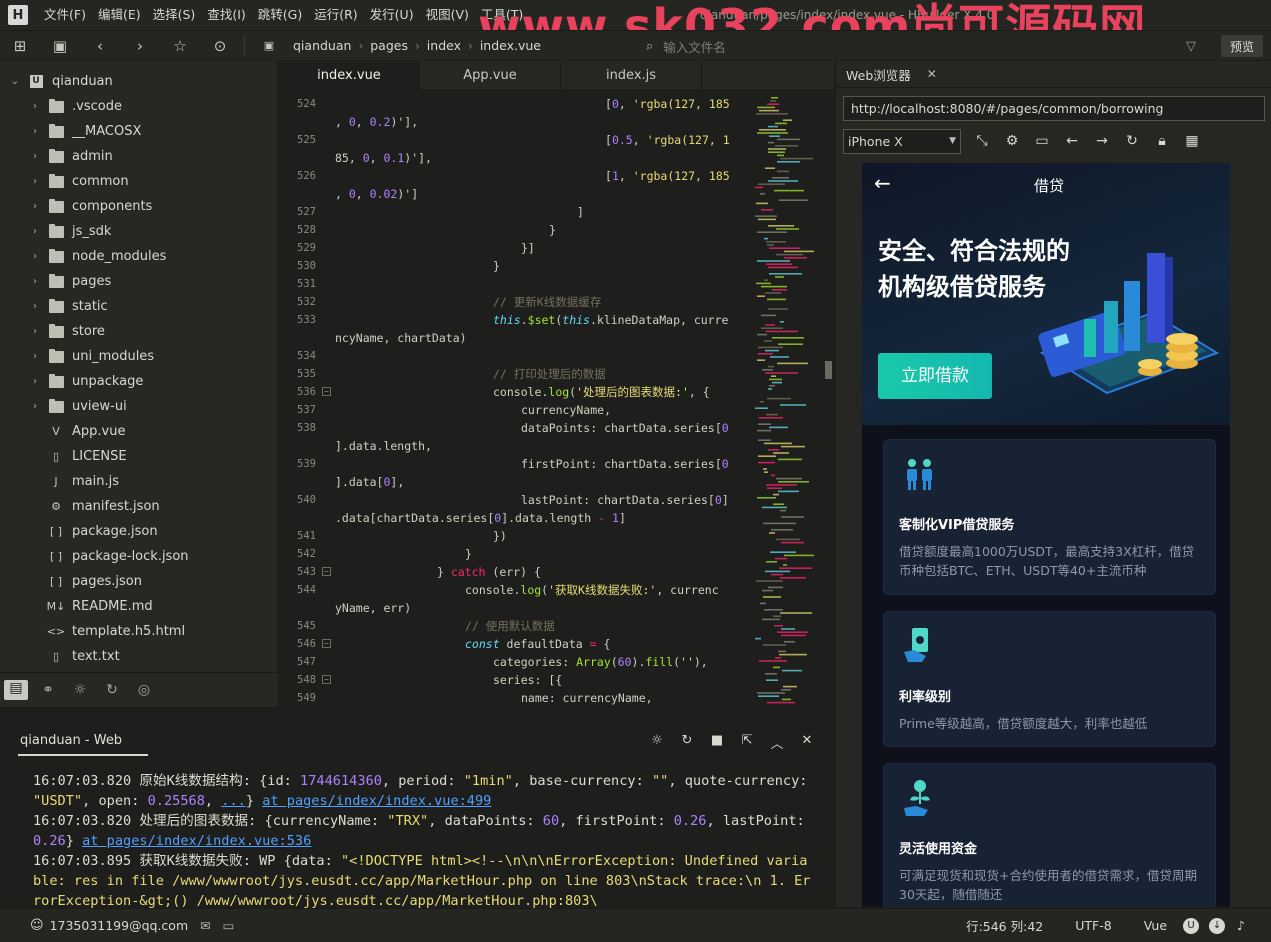 The height and width of the screenshot is (942, 1271). I want to click on feature-card: 灵活使用资金 可满足现货和现货+合约使用者的借贷需求，借贷周期30天起，随借随还, so click(1049, 835).